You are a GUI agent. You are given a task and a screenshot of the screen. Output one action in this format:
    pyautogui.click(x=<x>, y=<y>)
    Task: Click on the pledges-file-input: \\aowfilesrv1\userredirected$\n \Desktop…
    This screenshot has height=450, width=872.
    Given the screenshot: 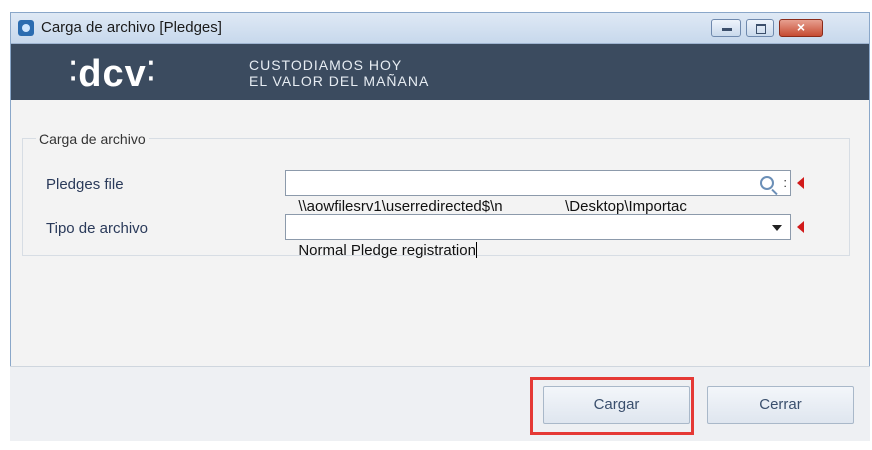 What is the action you would take?
    pyautogui.click(x=538, y=192)
    